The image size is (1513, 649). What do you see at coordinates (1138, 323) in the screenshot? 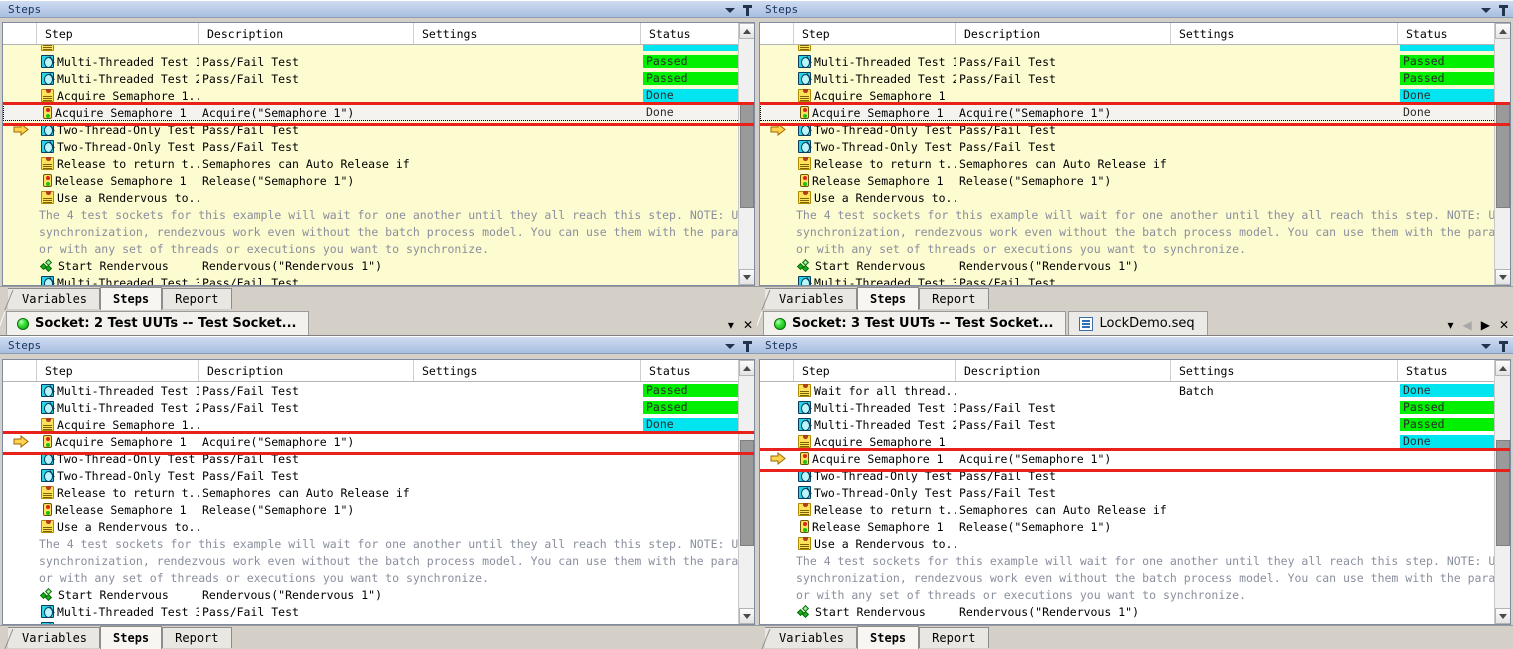
I see `document-tab-2: LockDemo.seq` at bounding box center [1138, 323].